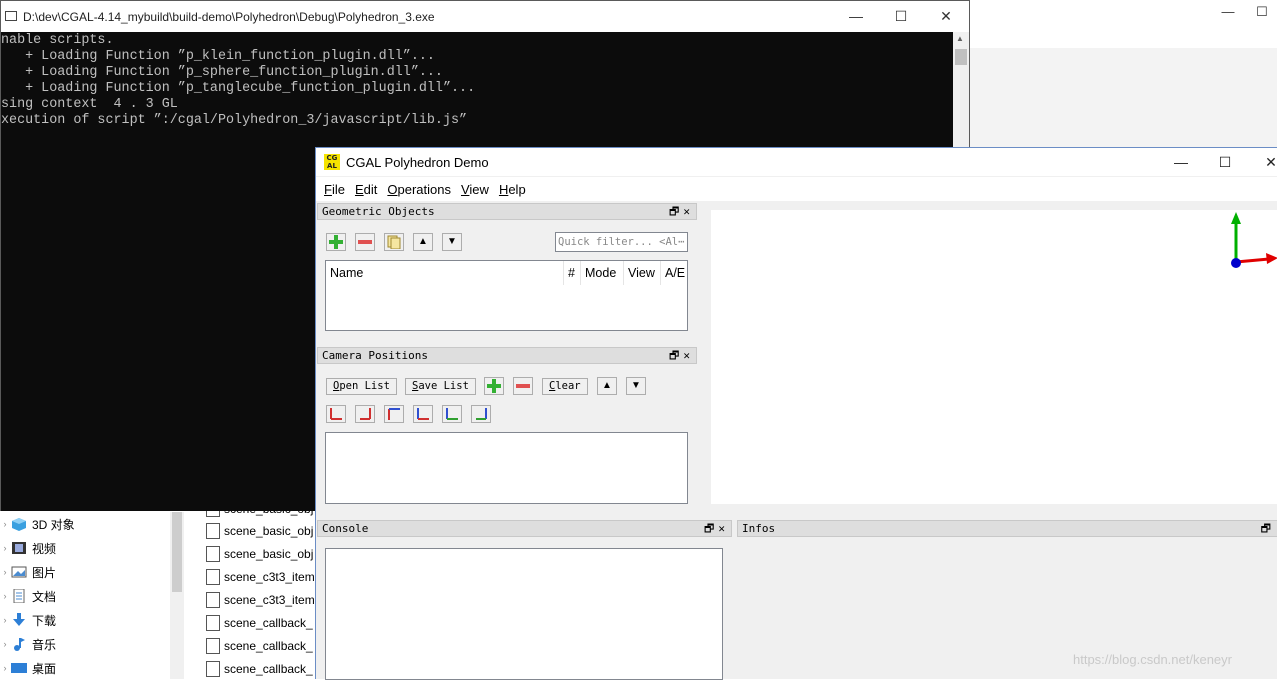 The image size is (1277, 680). Describe the element at coordinates (44, 572) in the screenshot. I see `nav-item-label: 图片` at that location.